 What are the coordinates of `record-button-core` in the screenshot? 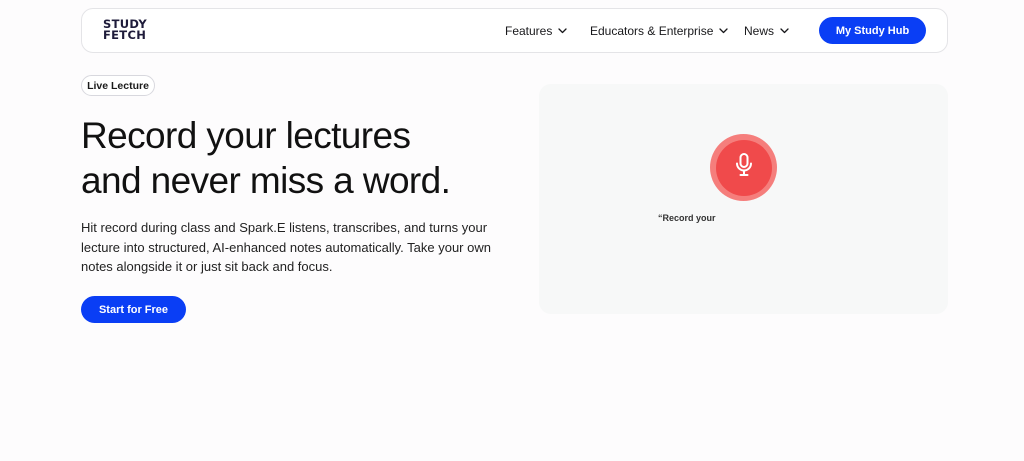 It's located at (743, 167).